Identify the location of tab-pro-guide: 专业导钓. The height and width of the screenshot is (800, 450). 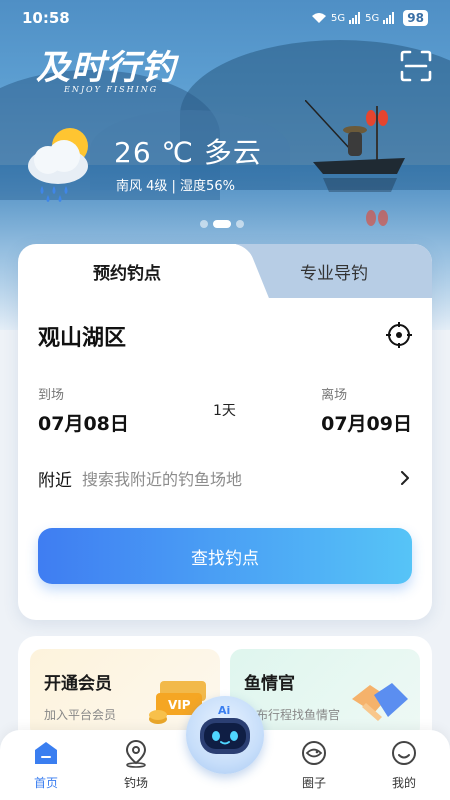
(334, 271).